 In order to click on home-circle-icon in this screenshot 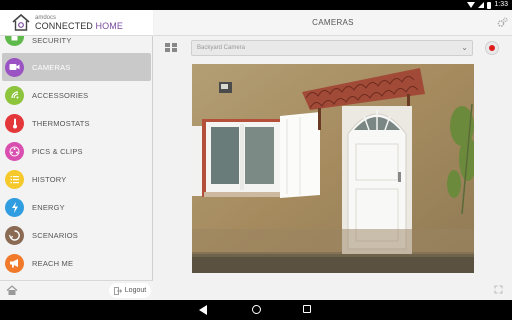, I will do `click(256, 309)`.